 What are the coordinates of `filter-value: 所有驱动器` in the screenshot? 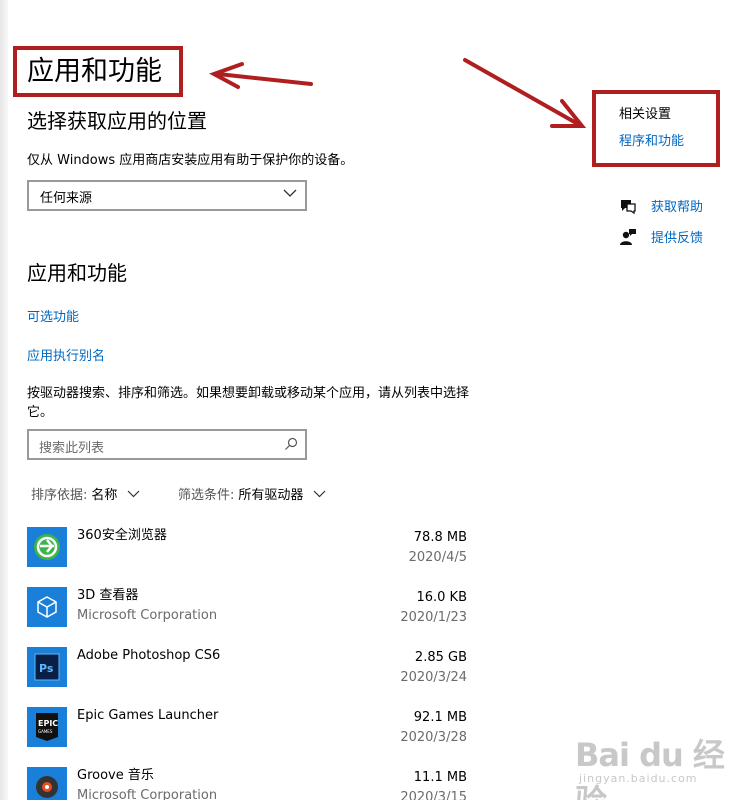 It's located at (271, 495).